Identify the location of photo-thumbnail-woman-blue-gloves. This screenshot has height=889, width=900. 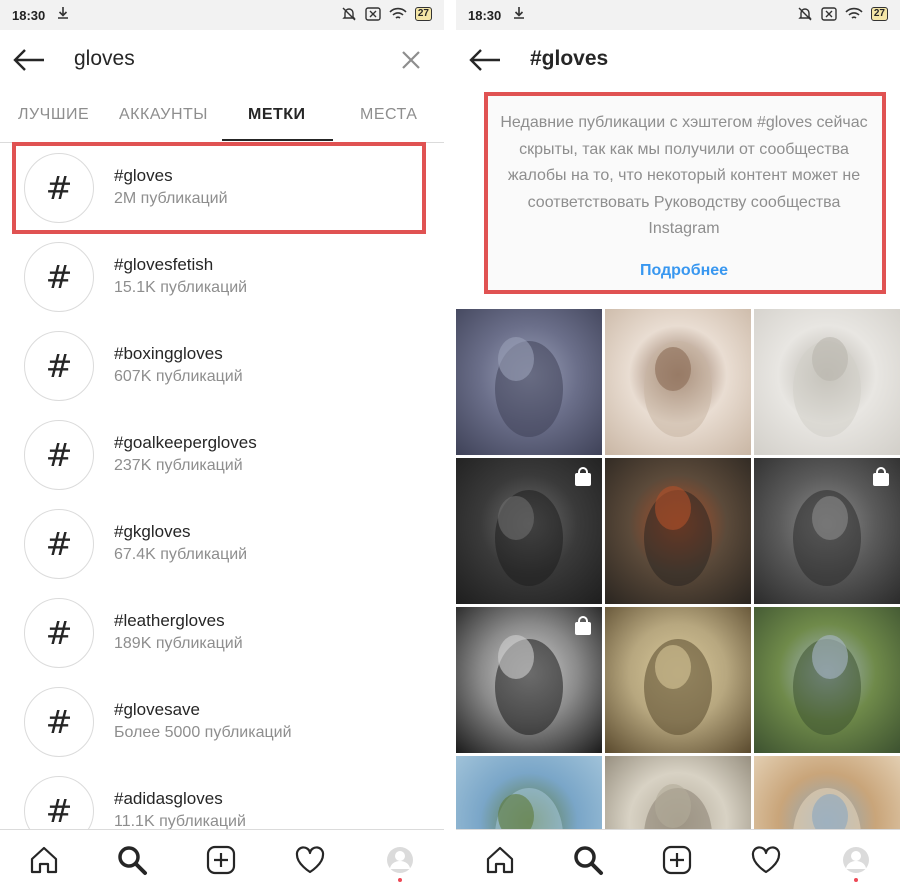
(827, 680).